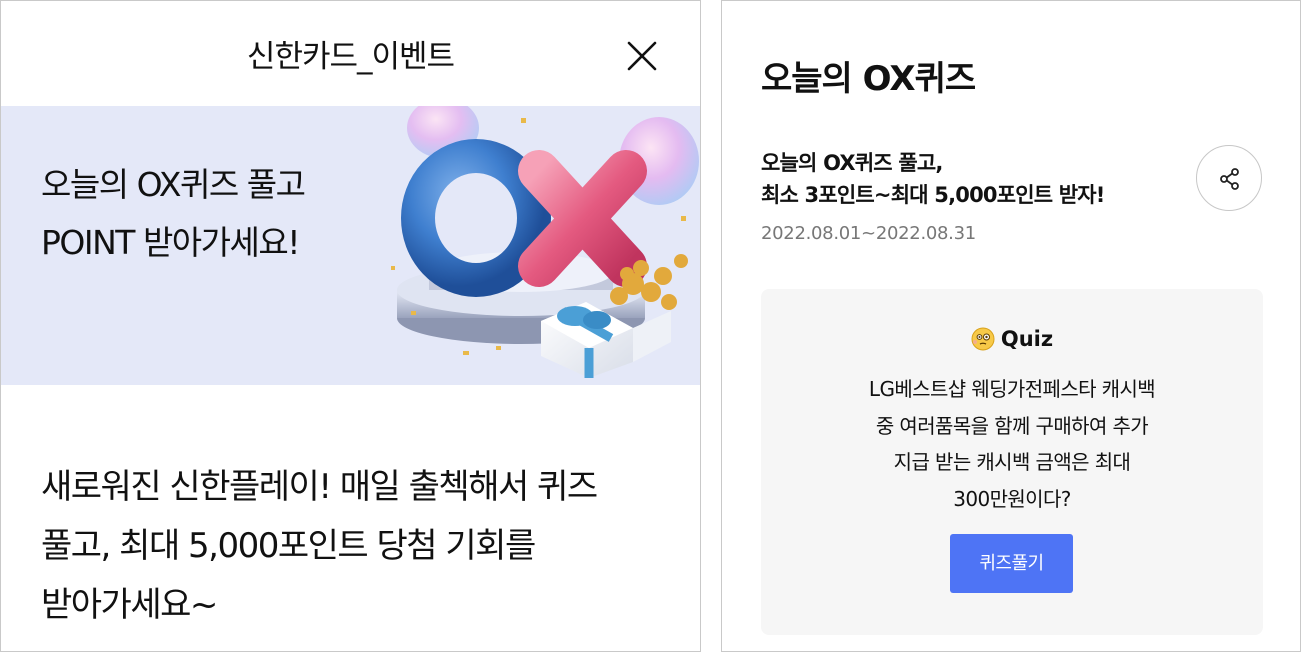 The image size is (1301, 654). What do you see at coordinates (1012, 425) in the screenshot?
I see `question-line: 중 여러품목을 함께 구매하여 추가` at bounding box center [1012, 425].